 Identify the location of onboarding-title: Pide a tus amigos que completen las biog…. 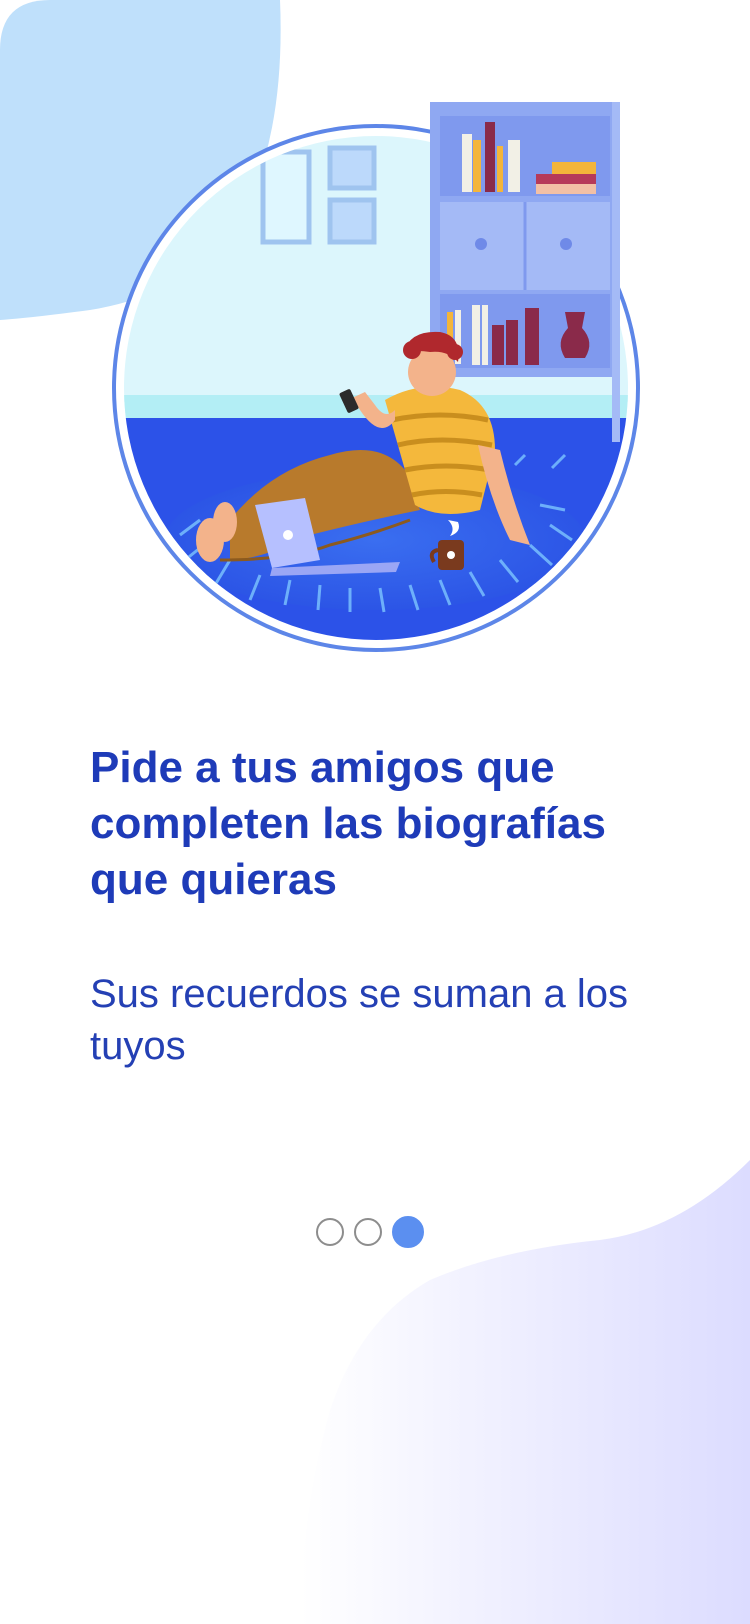
(348, 823).